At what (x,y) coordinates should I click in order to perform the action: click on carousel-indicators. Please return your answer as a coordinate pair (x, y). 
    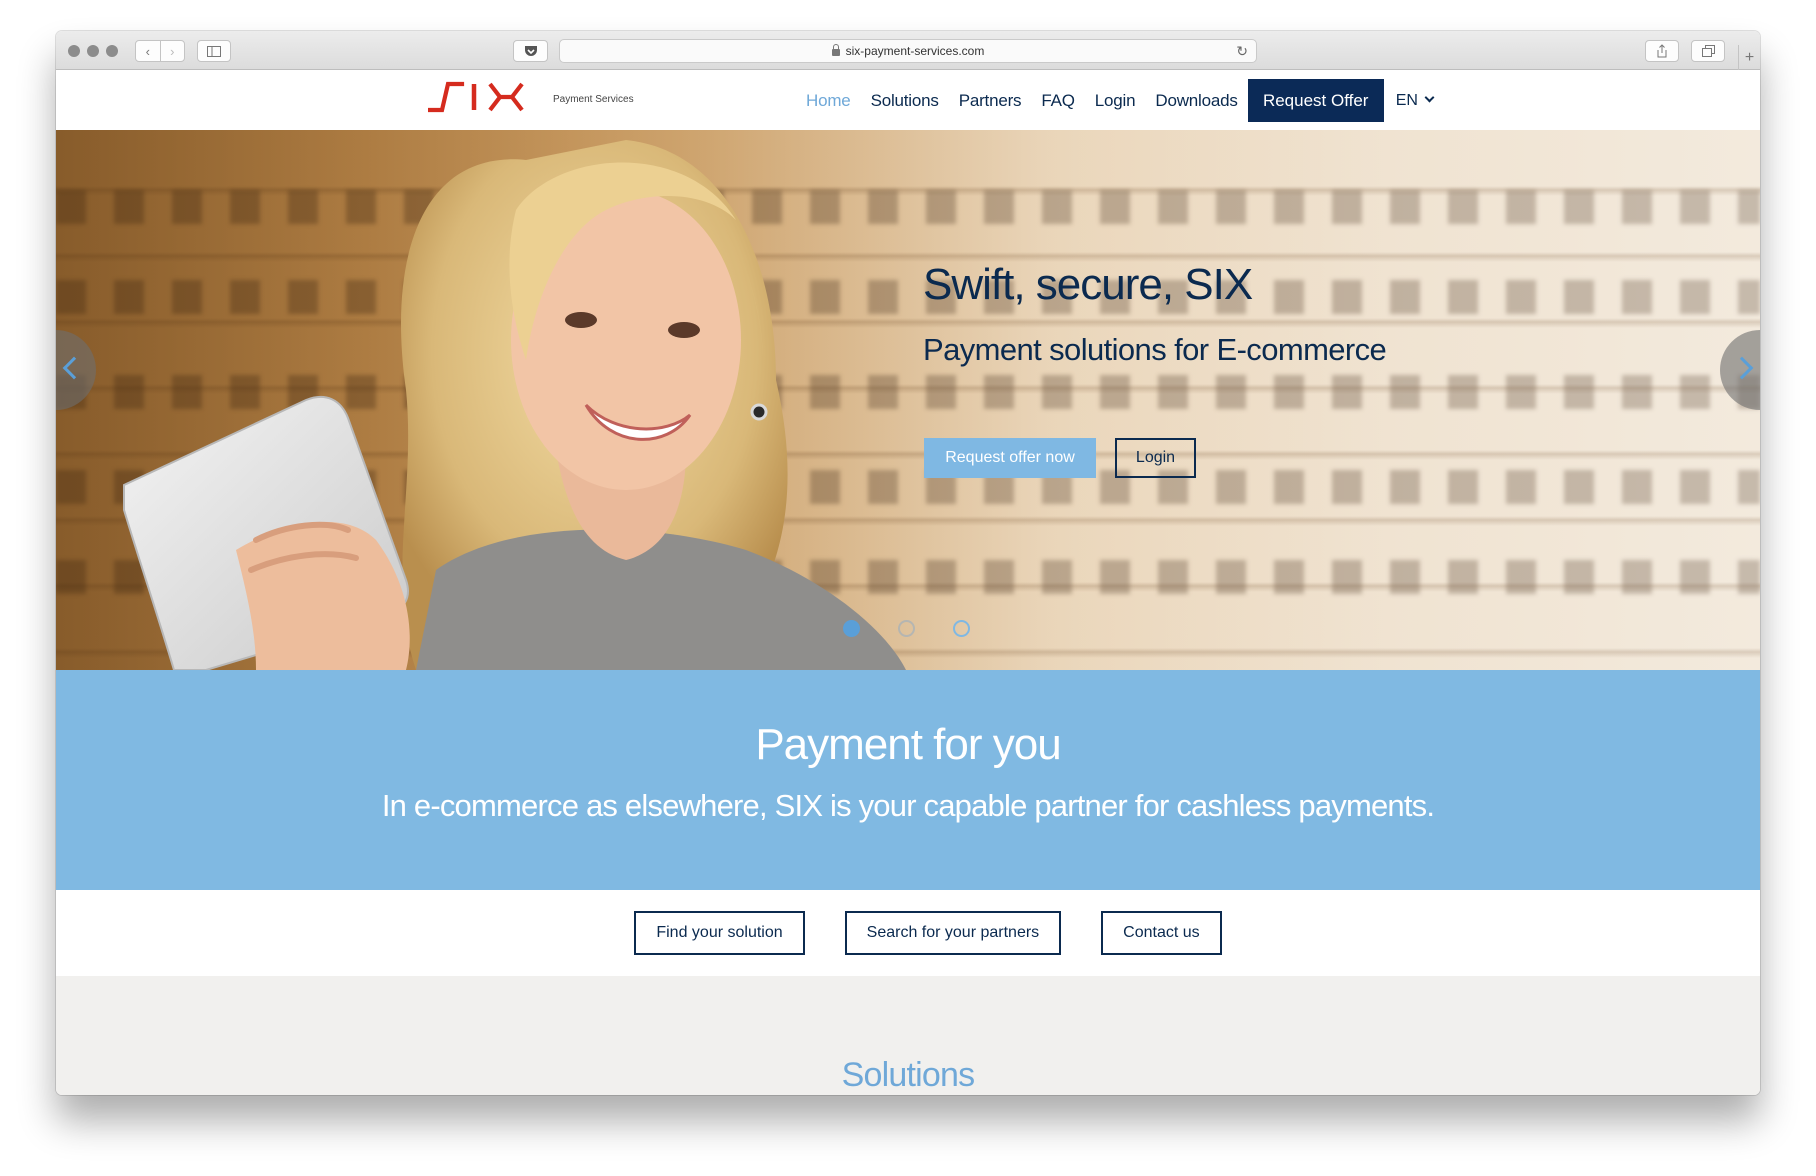
    Looking at the image, I should click on (906, 628).